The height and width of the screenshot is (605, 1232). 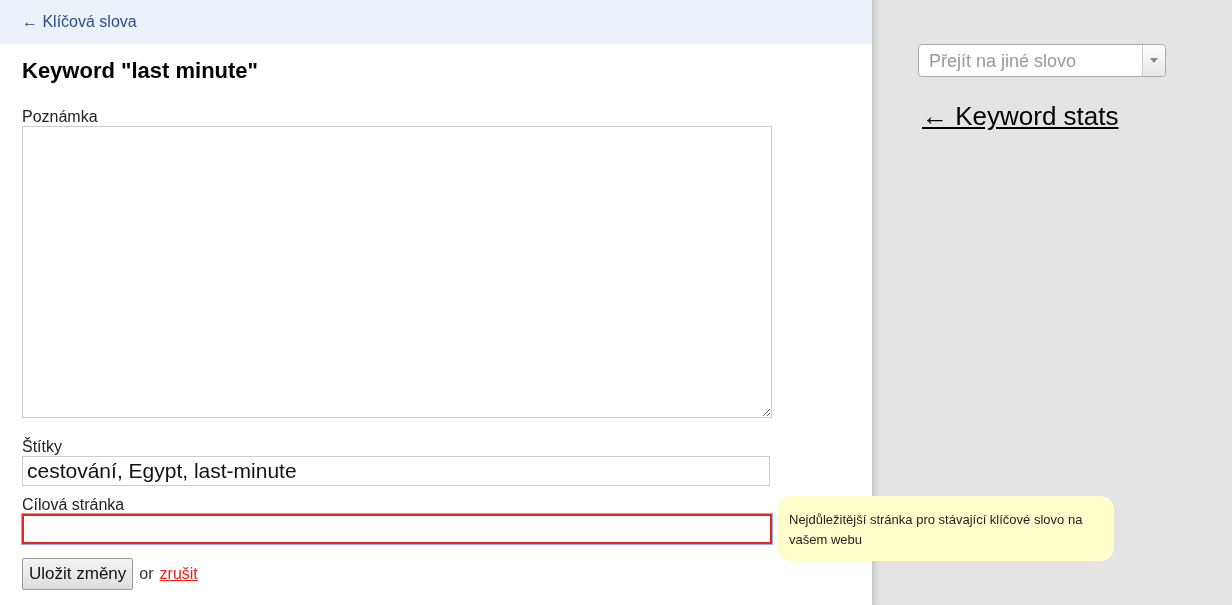 What do you see at coordinates (74, 505) in the screenshot?
I see `field-label: Cílová stránka` at bounding box center [74, 505].